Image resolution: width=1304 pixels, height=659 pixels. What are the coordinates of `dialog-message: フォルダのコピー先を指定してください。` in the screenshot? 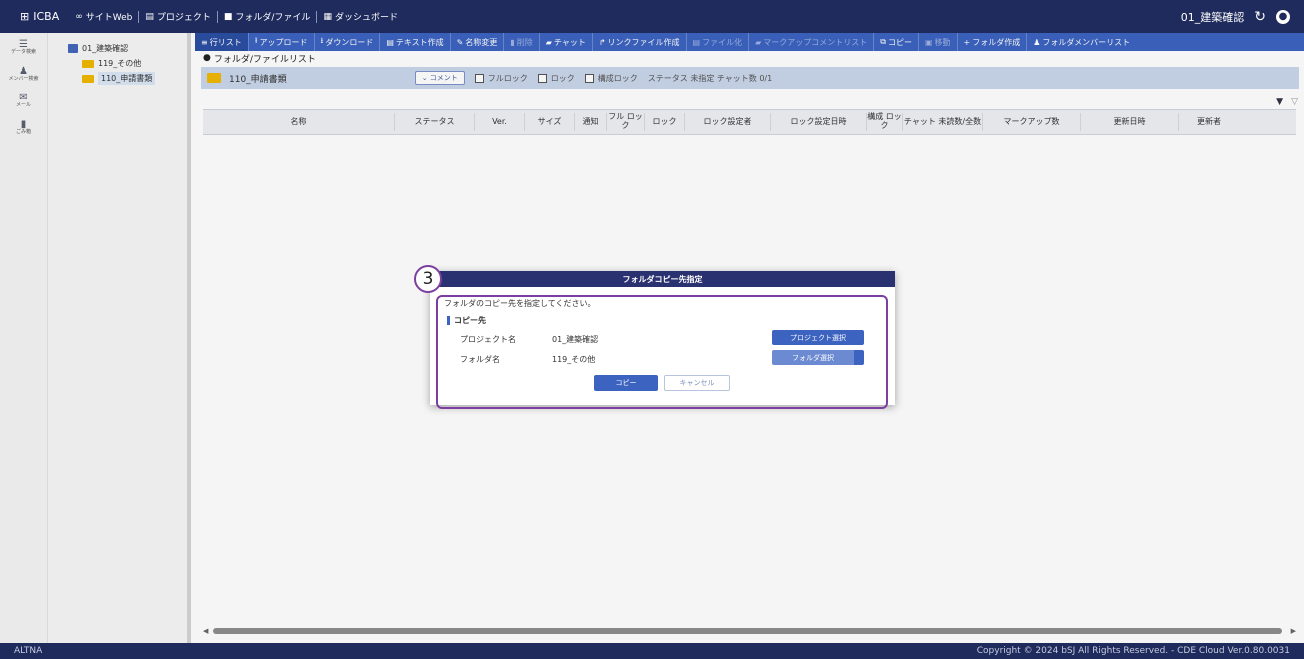 It's located at (520, 303).